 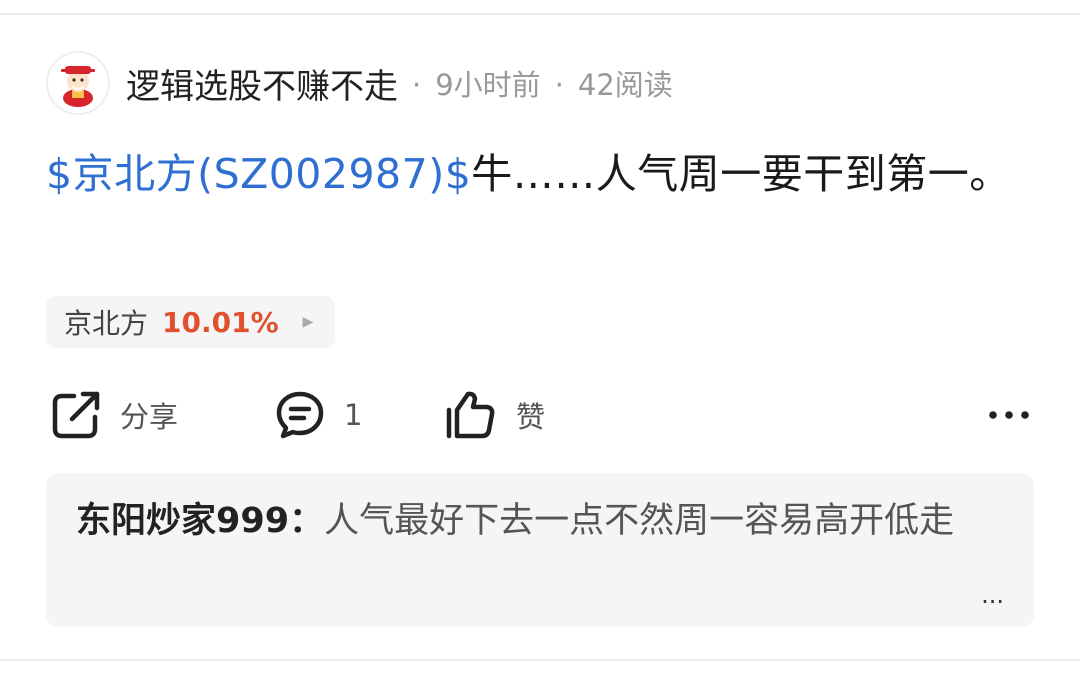 What do you see at coordinates (488, 85) in the screenshot?
I see `post-time: 9小时前` at bounding box center [488, 85].